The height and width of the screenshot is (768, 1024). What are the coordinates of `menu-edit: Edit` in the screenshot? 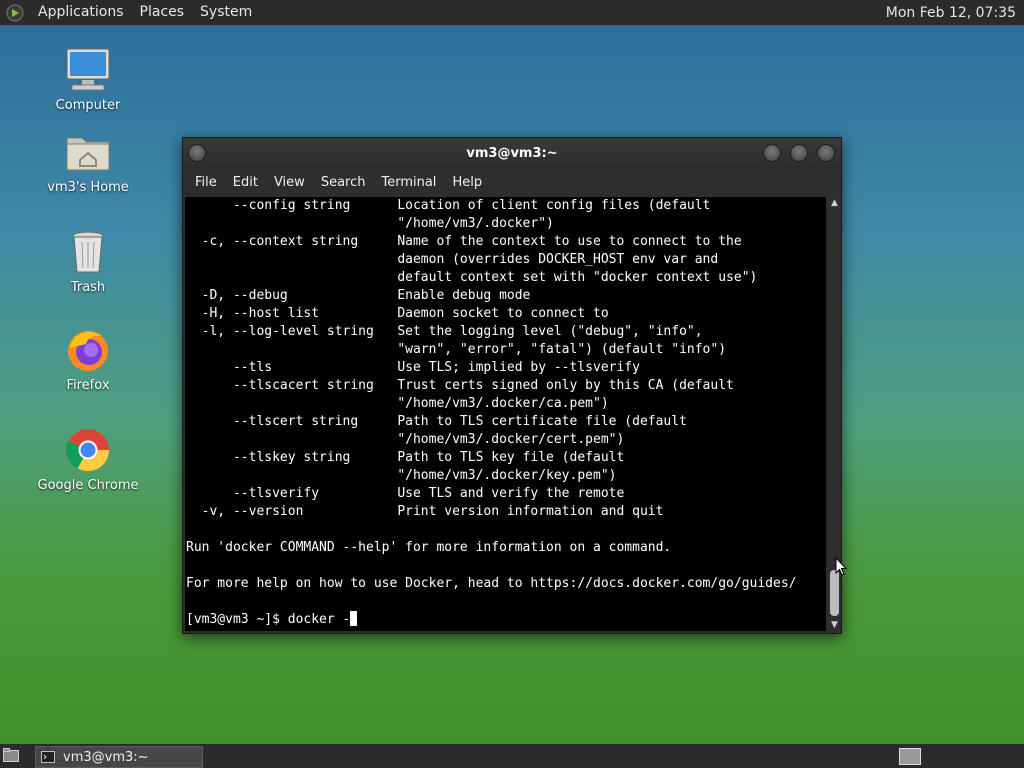 It's located at (245, 182).